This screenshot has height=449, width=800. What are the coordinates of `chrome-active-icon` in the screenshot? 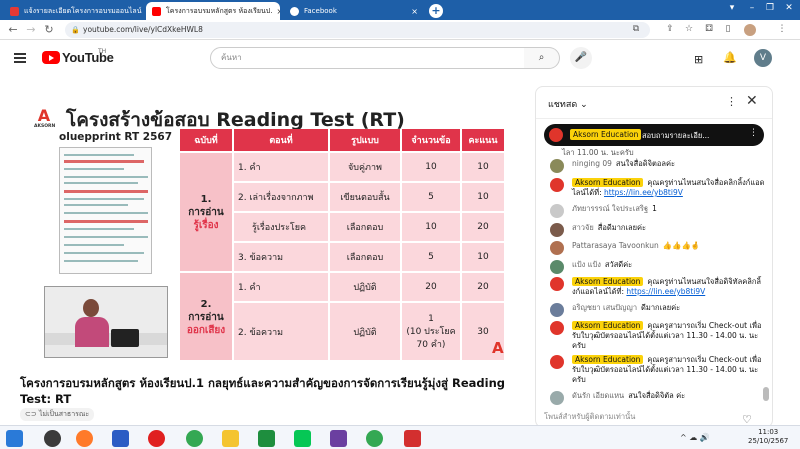 It's located at (374, 438).